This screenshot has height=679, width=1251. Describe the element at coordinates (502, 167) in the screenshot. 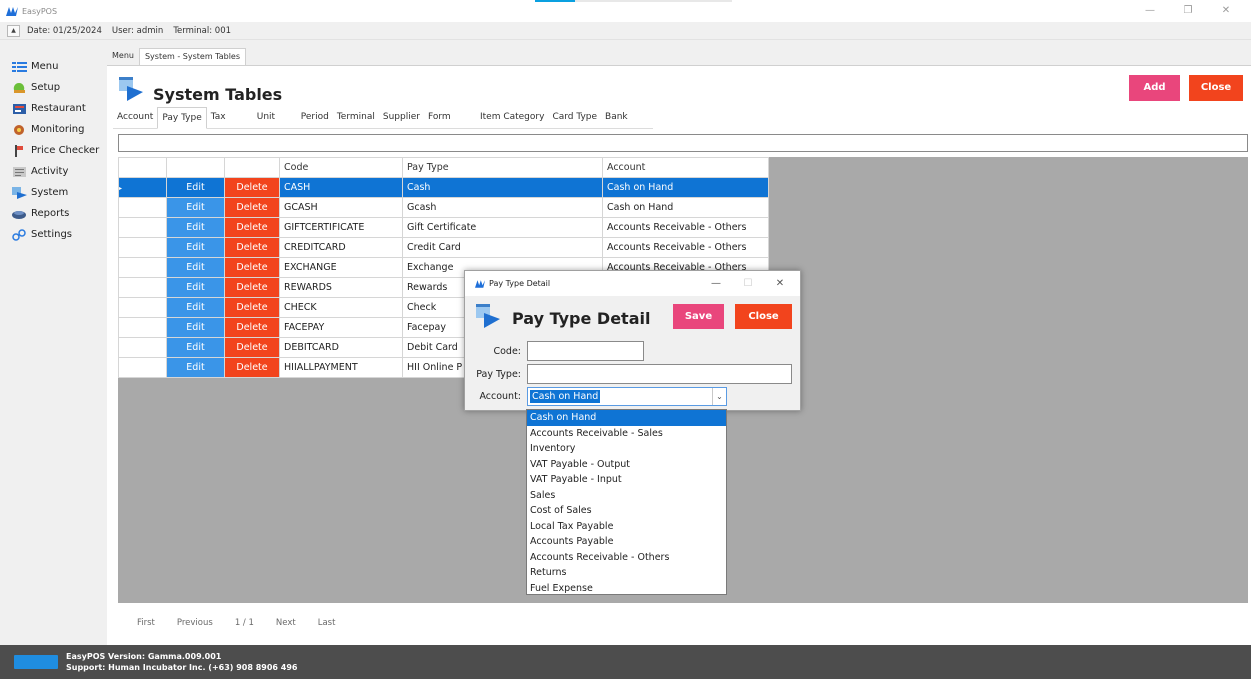

I see `column-header-pay-type: Pay Type` at that location.